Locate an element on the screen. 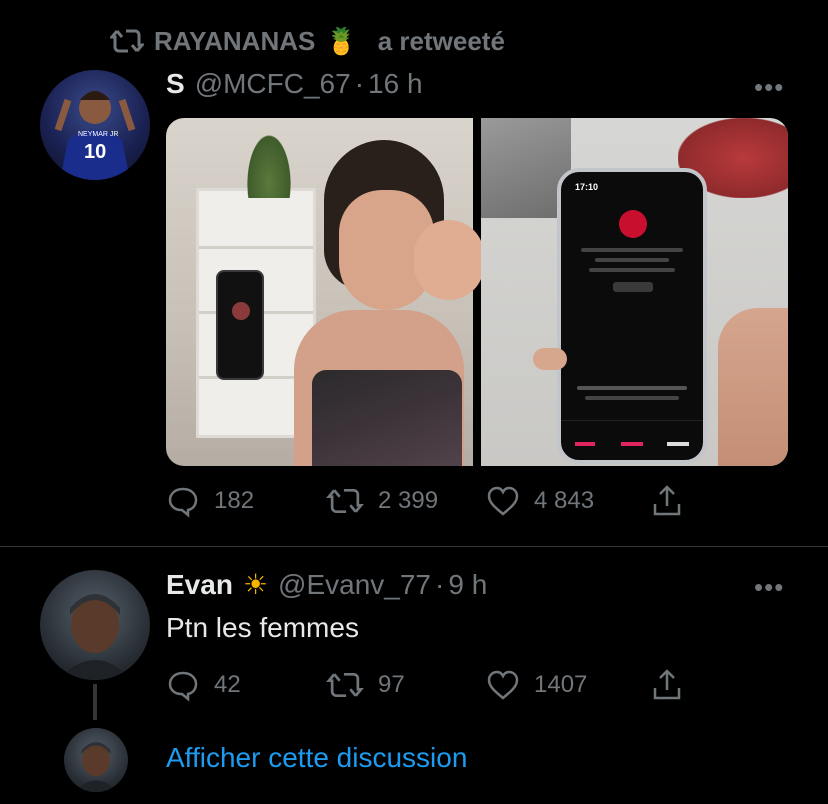 The width and height of the screenshot is (828, 804). person is located at coordinates (384, 303).